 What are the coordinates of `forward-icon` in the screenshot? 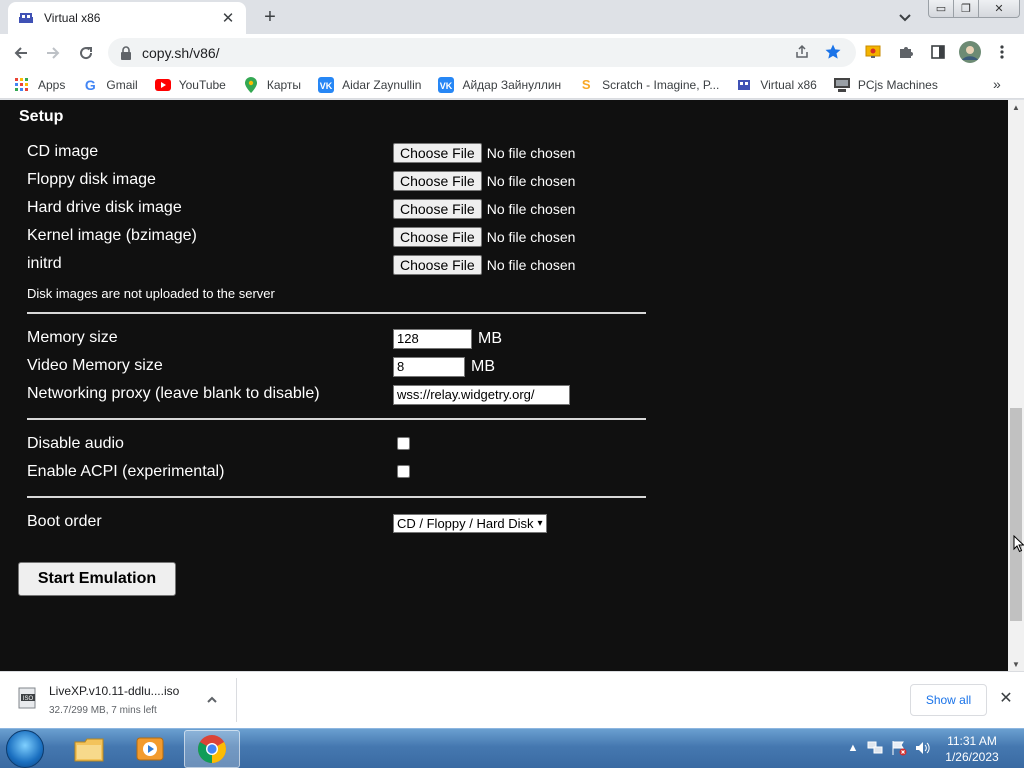 It's located at (53, 53).